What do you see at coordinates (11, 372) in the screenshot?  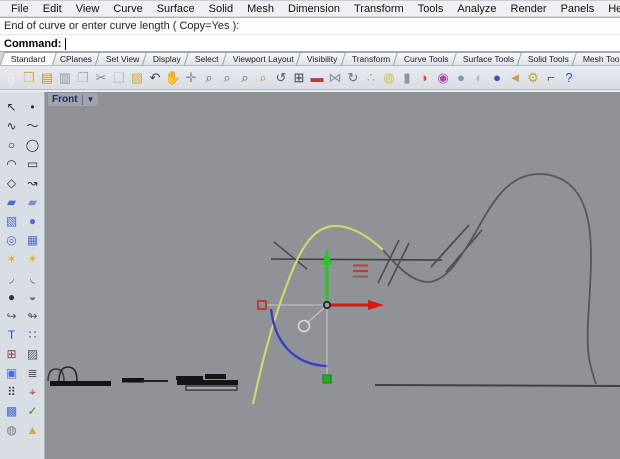 I see `hide-objects-icon: ▣` at bounding box center [11, 372].